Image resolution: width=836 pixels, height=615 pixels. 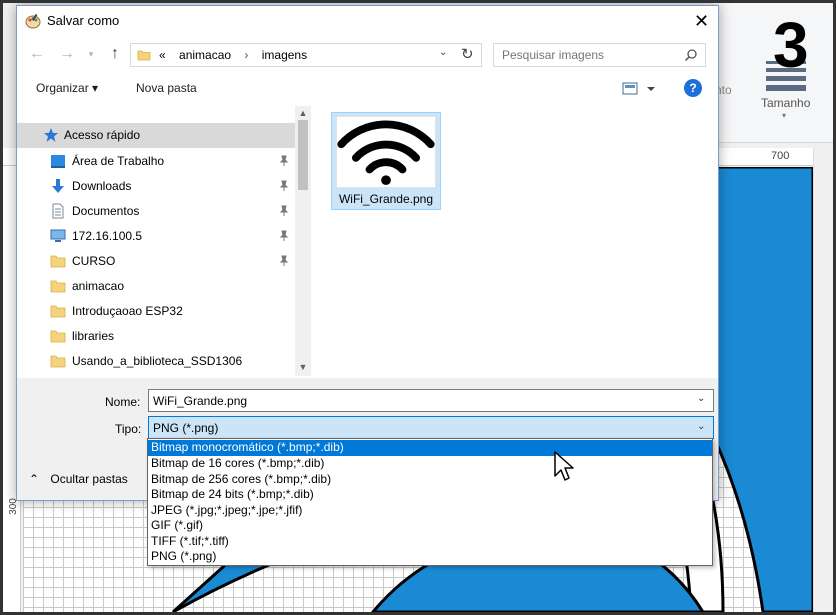 I want to click on hide-folders-label: Ocultar pastas, so click(x=89, y=479).